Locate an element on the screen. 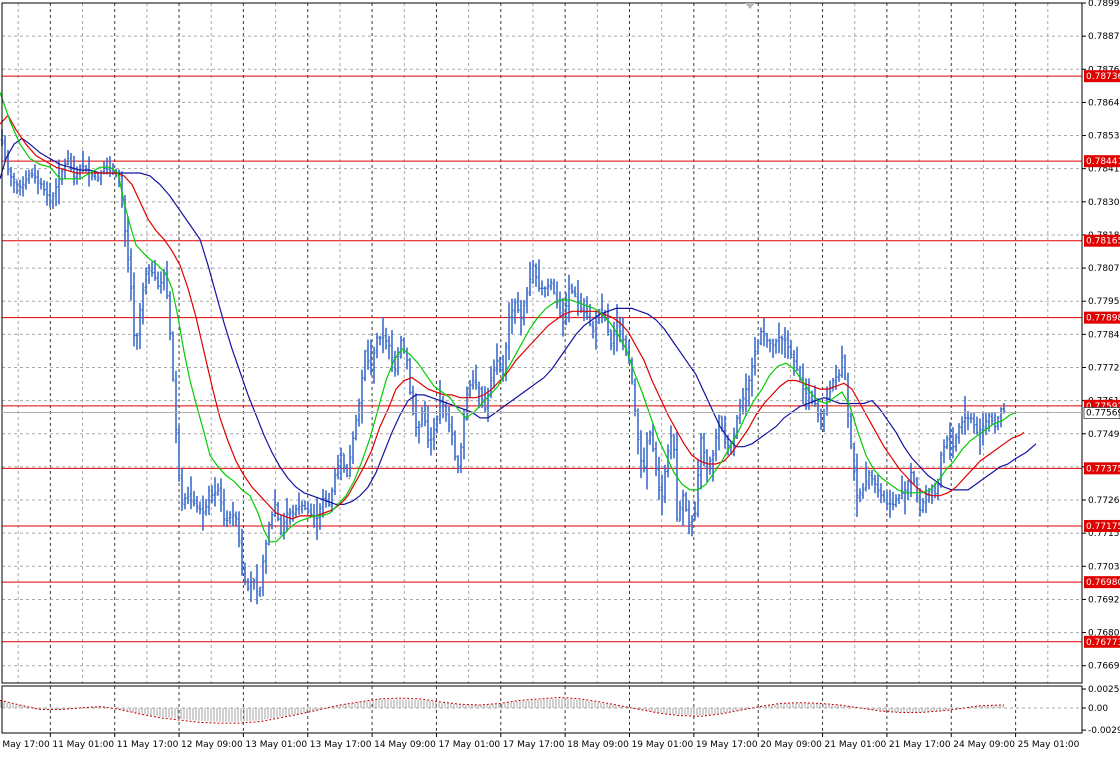  level-price-label: 0.77175 is located at coordinates (1103, 527).